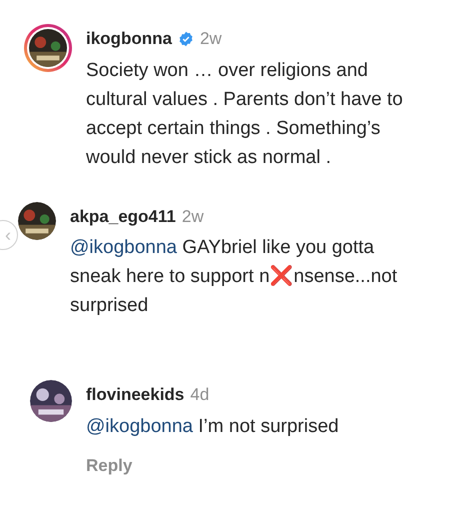 Image resolution: width=463 pixels, height=510 pixels. I want to click on story-ring, so click(48, 48).